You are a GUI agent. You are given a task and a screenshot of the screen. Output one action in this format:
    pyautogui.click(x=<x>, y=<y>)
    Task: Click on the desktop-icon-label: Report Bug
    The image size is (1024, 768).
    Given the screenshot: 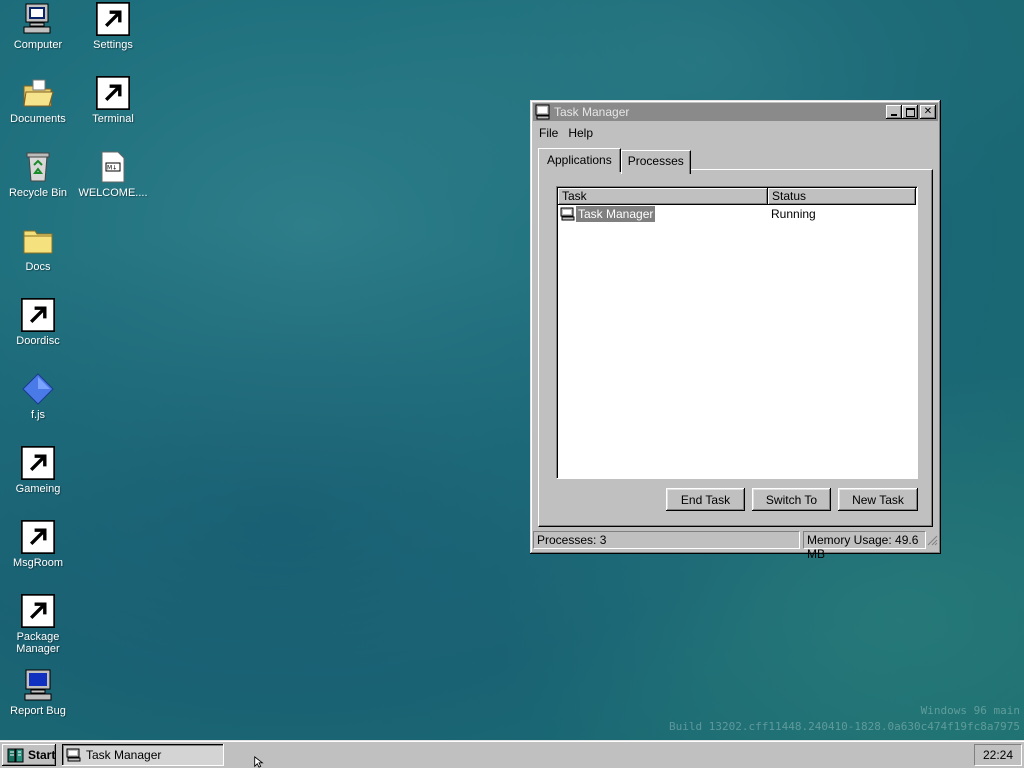 What is the action you would take?
    pyautogui.click(x=38, y=711)
    